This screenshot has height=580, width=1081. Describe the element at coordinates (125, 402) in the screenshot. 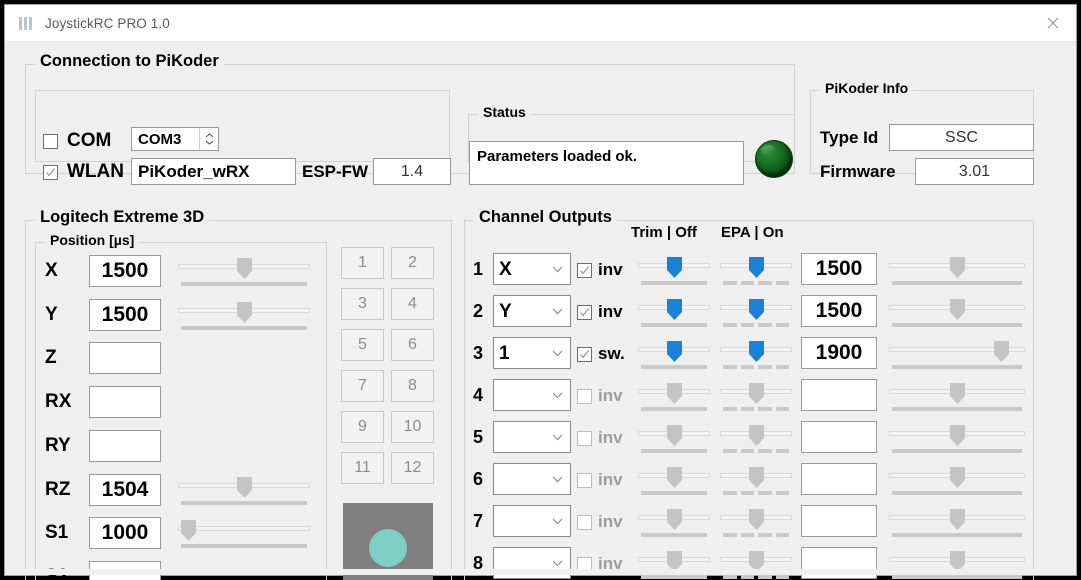

I see `axis-value-rx` at that location.